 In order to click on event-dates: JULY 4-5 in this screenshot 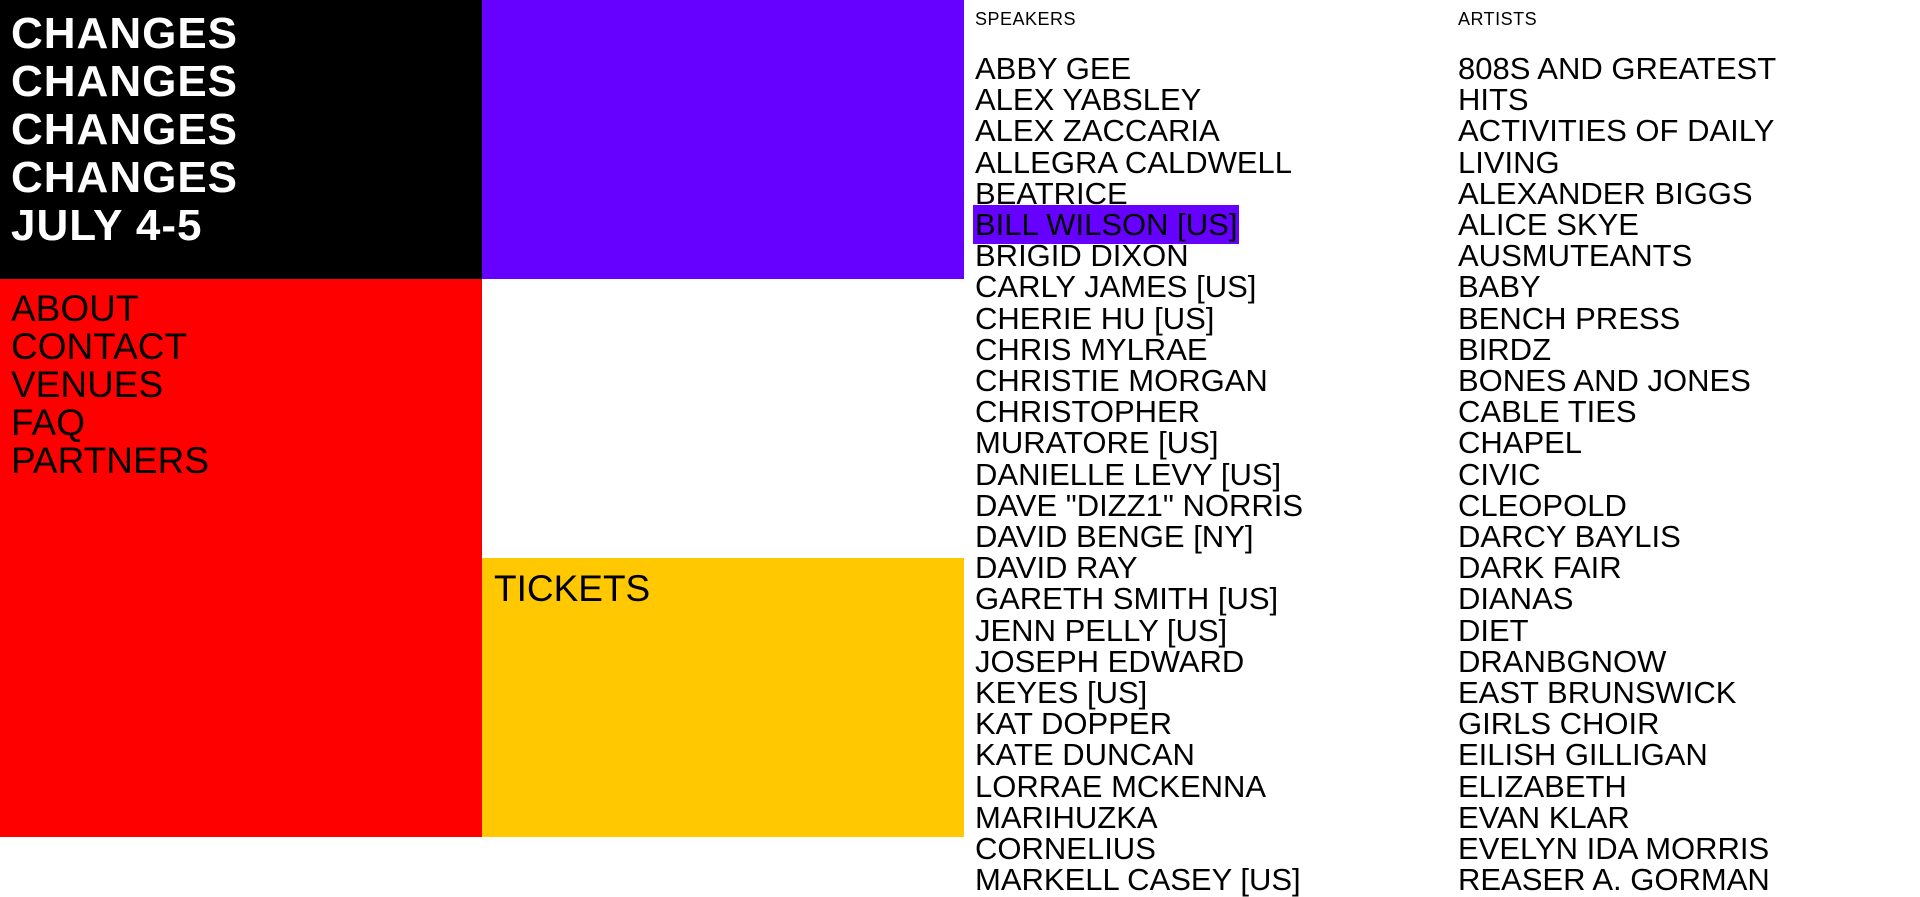, I will do `click(107, 225)`.